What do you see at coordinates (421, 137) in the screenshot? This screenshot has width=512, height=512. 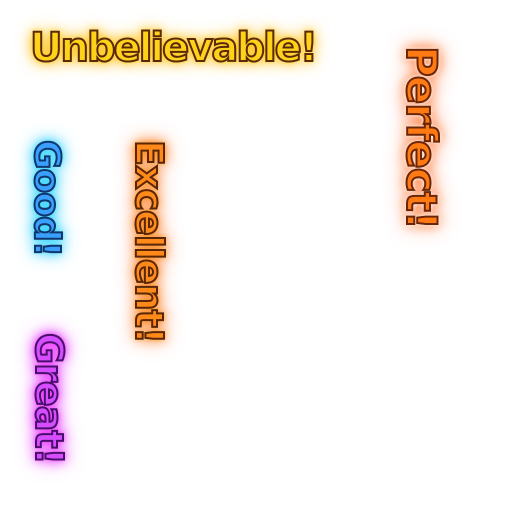 I see `perfect-popup-text: Perfect!` at bounding box center [421, 137].